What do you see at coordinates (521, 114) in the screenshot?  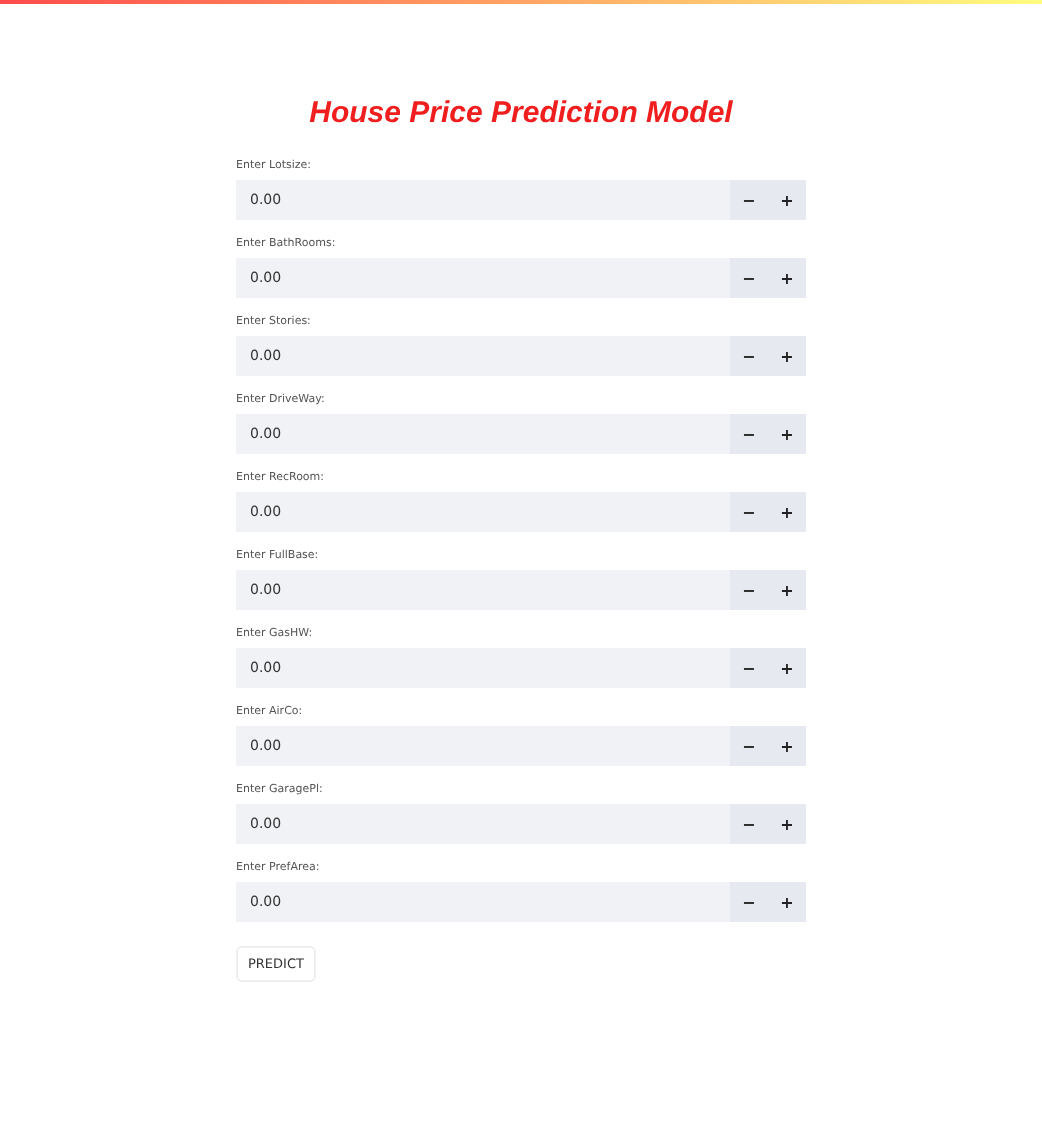 I see `page-title: House Price Prediction Model` at bounding box center [521, 114].